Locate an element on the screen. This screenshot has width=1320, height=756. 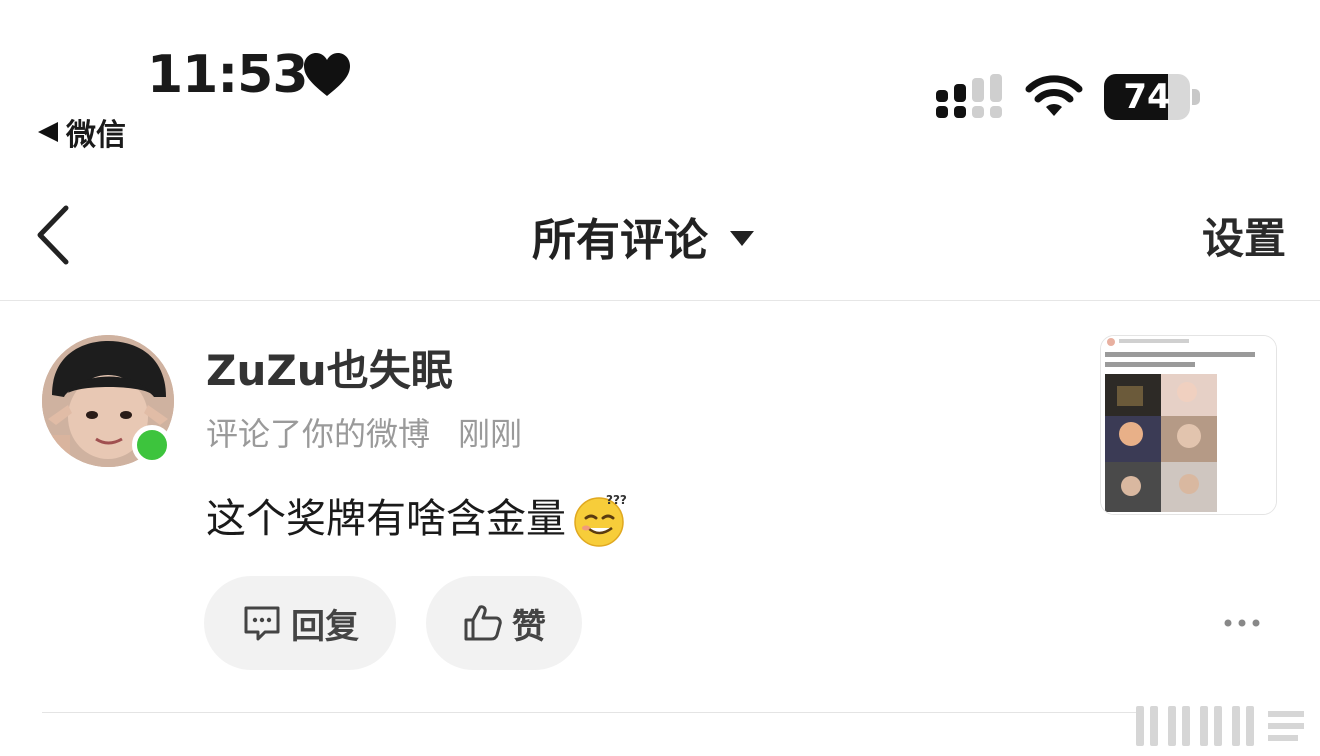
page-title: 所有评论 is located at coordinates (620, 240).